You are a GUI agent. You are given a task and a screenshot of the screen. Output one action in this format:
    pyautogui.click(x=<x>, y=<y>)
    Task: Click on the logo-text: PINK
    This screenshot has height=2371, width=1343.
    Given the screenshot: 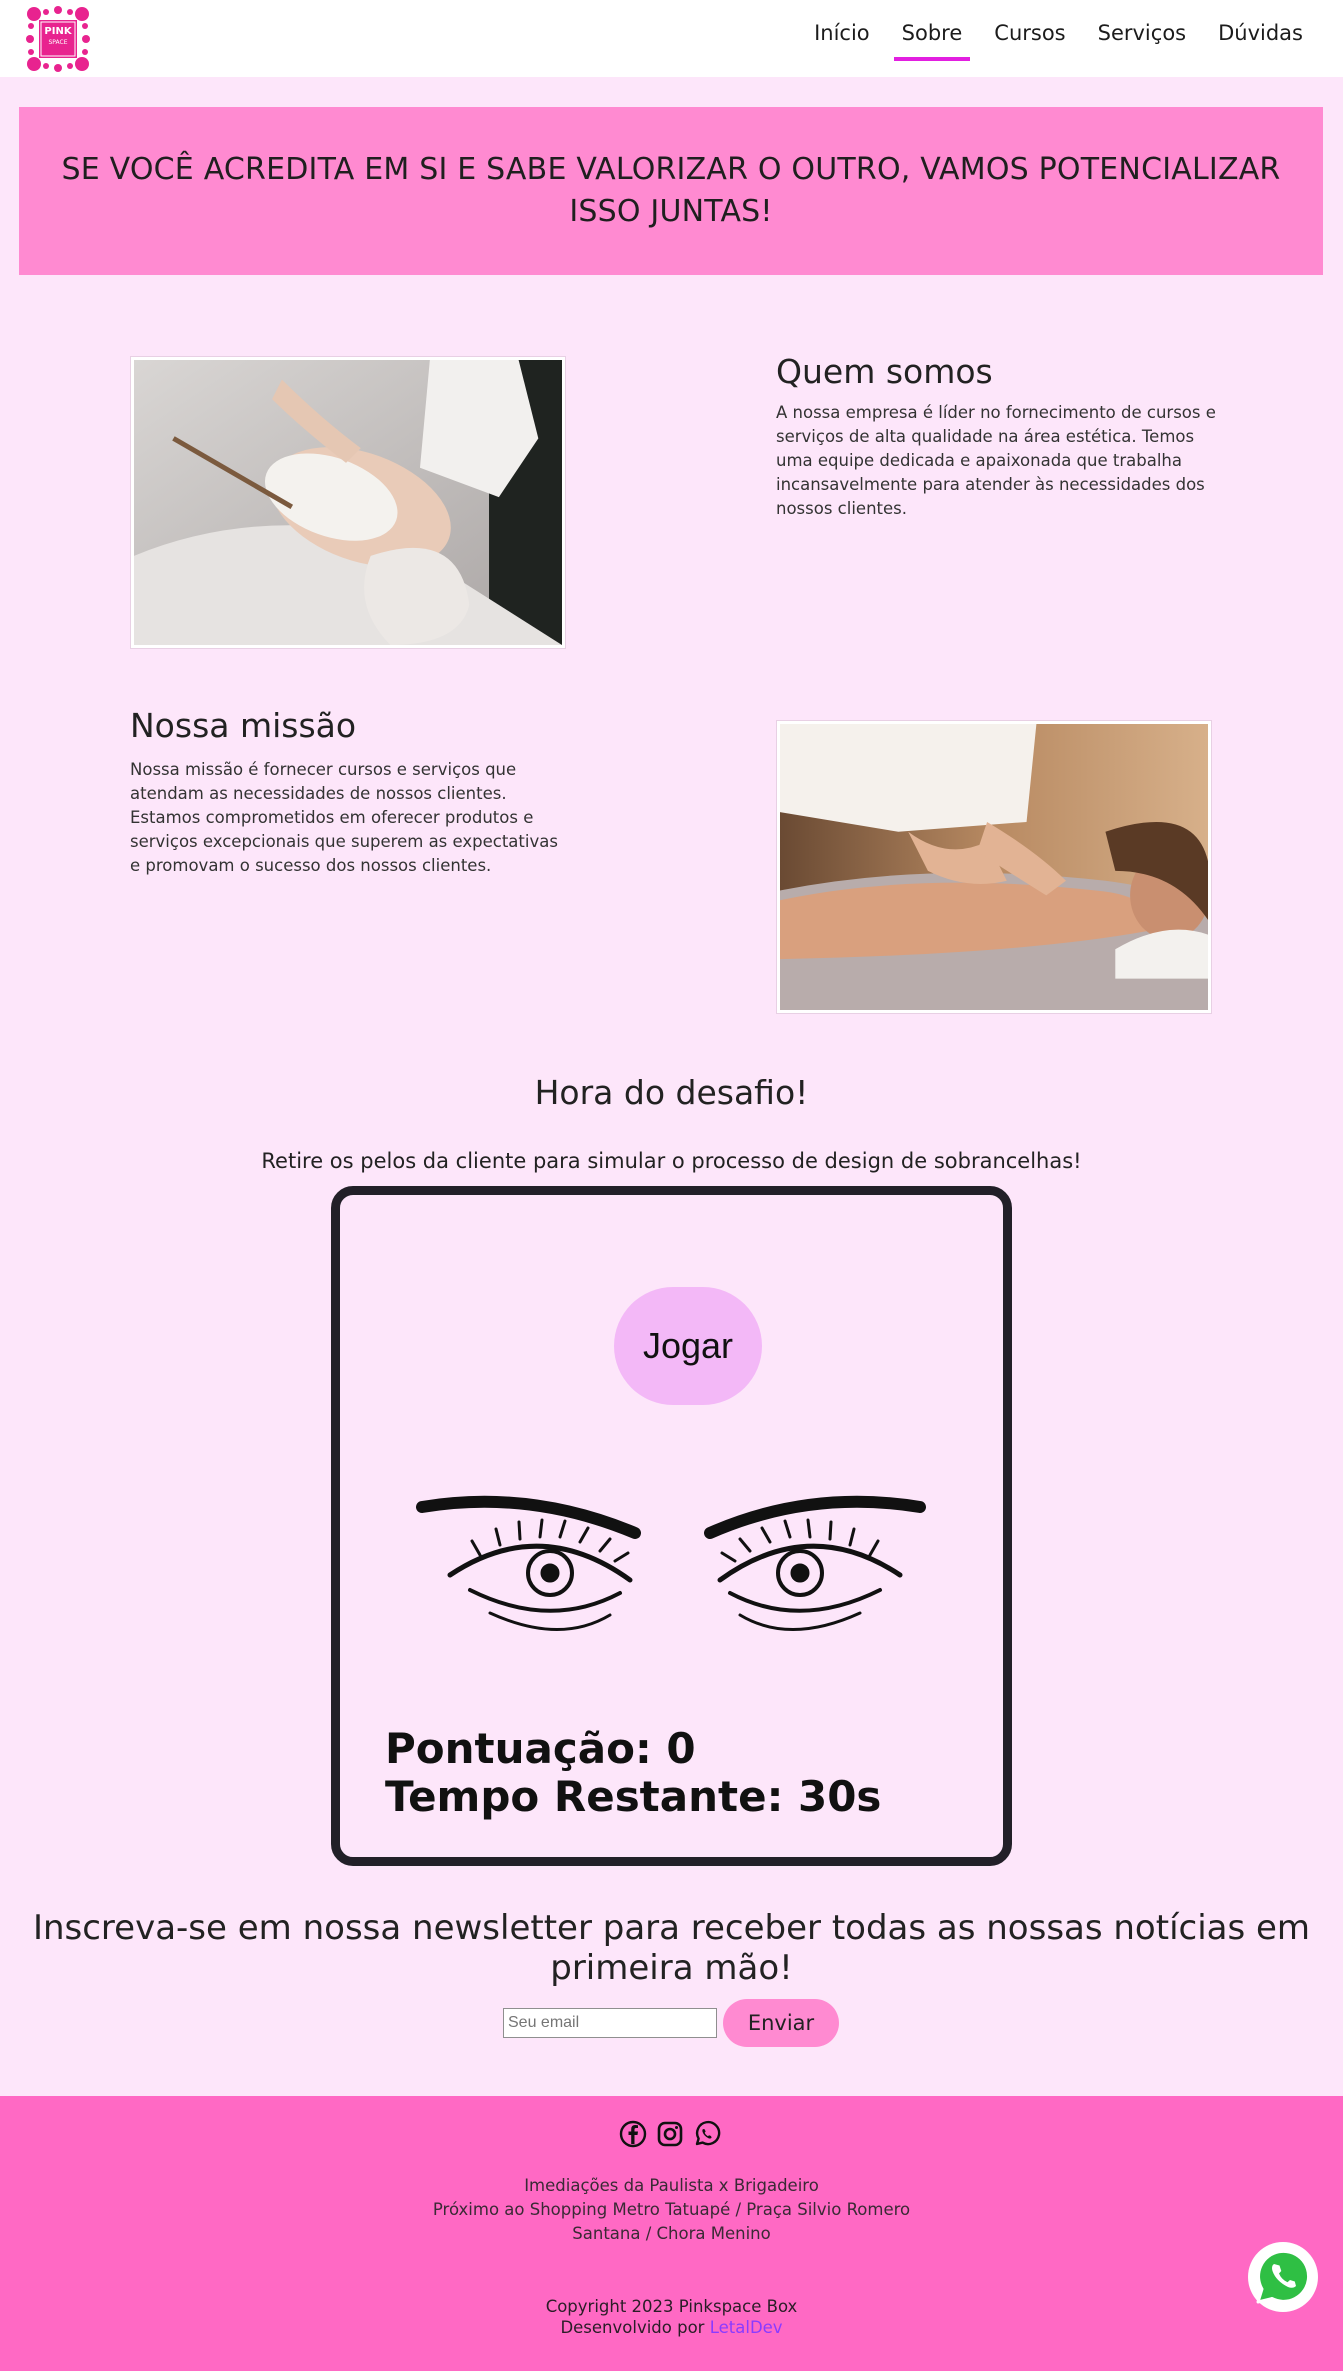 What is the action you would take?
    pyautogui.click(x=58, y=31)
    